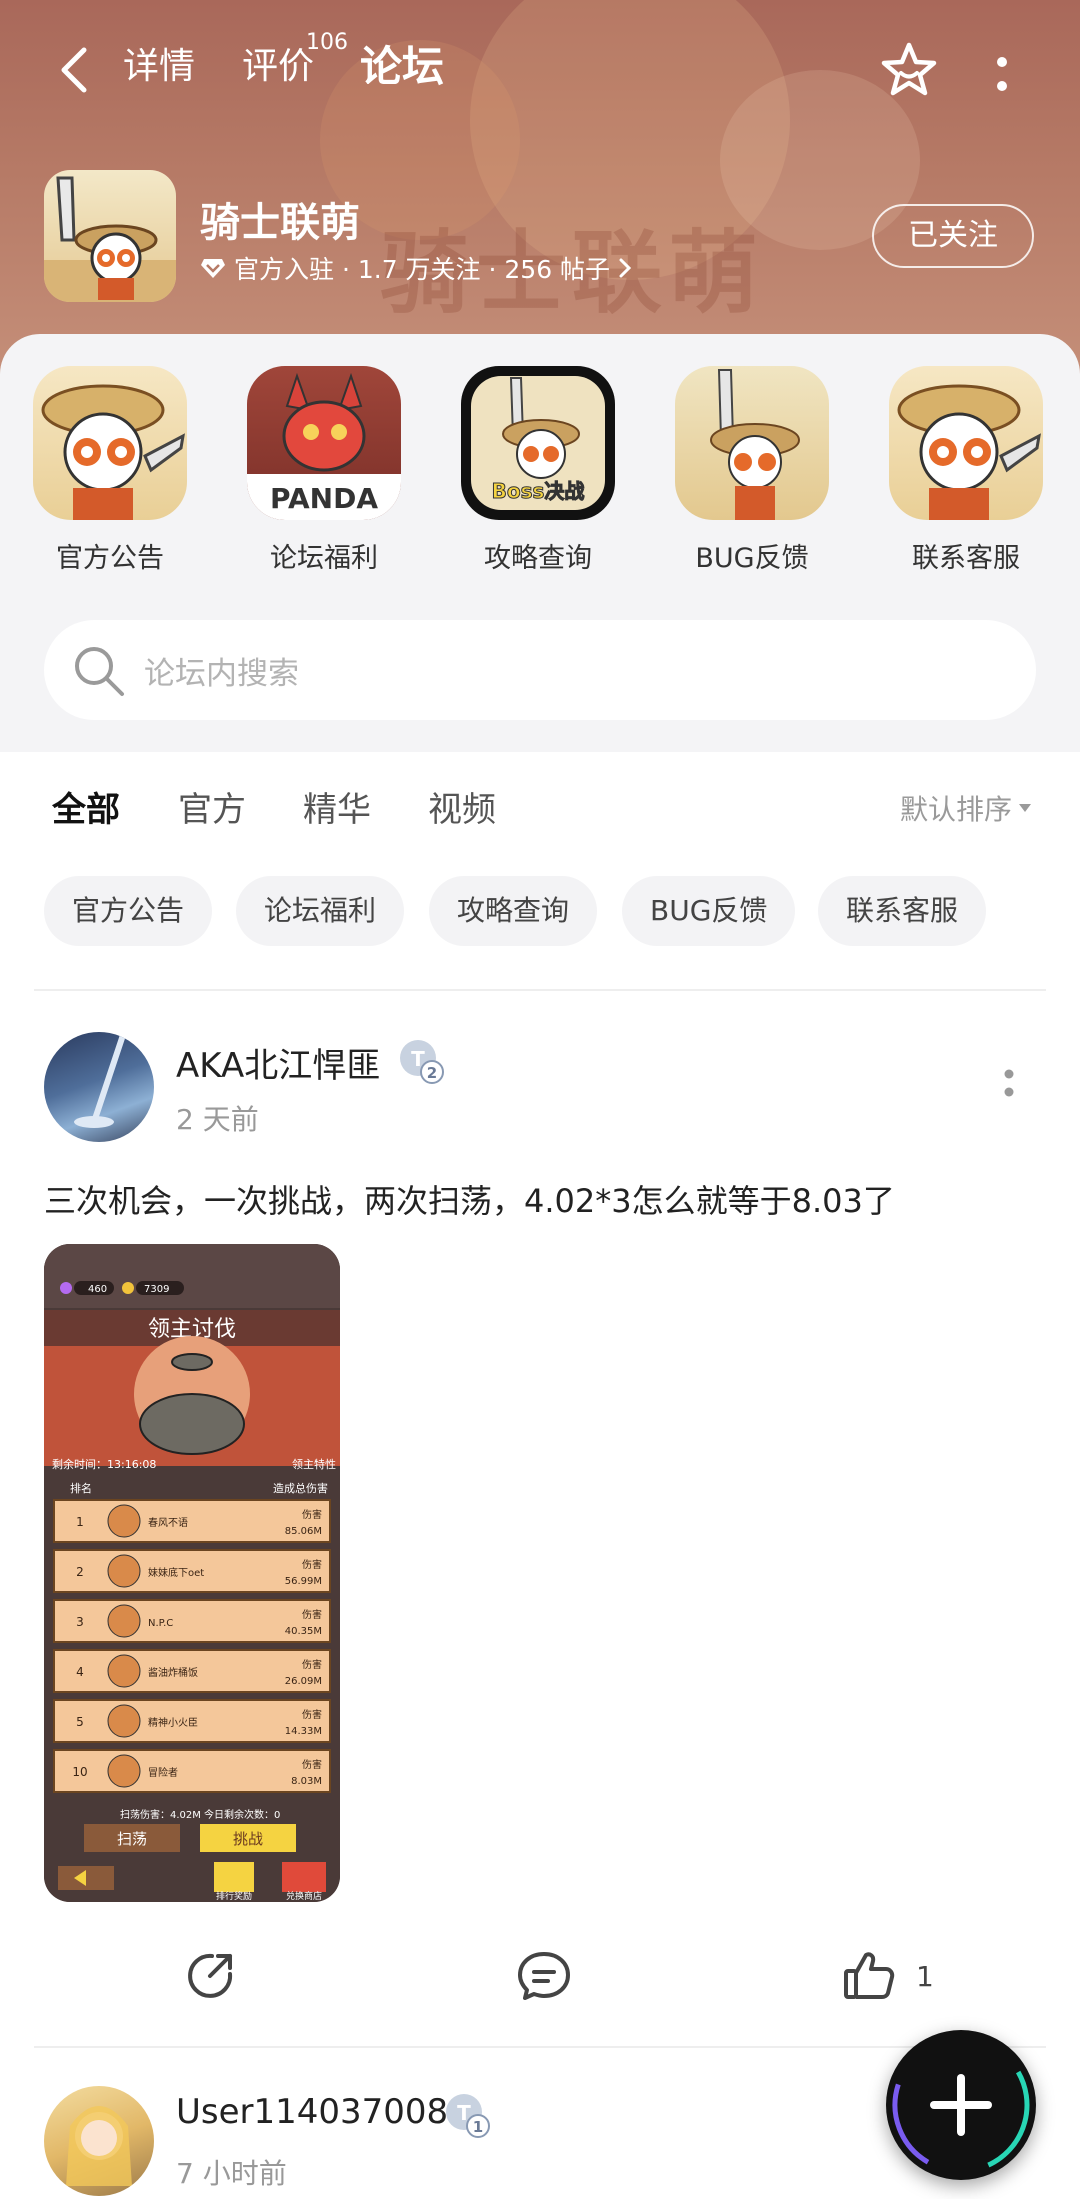 Image resolution: width=1080 pixels, height=2199 pixels. I want to click on sweep-button: 扫荡, so click(132, 1839).